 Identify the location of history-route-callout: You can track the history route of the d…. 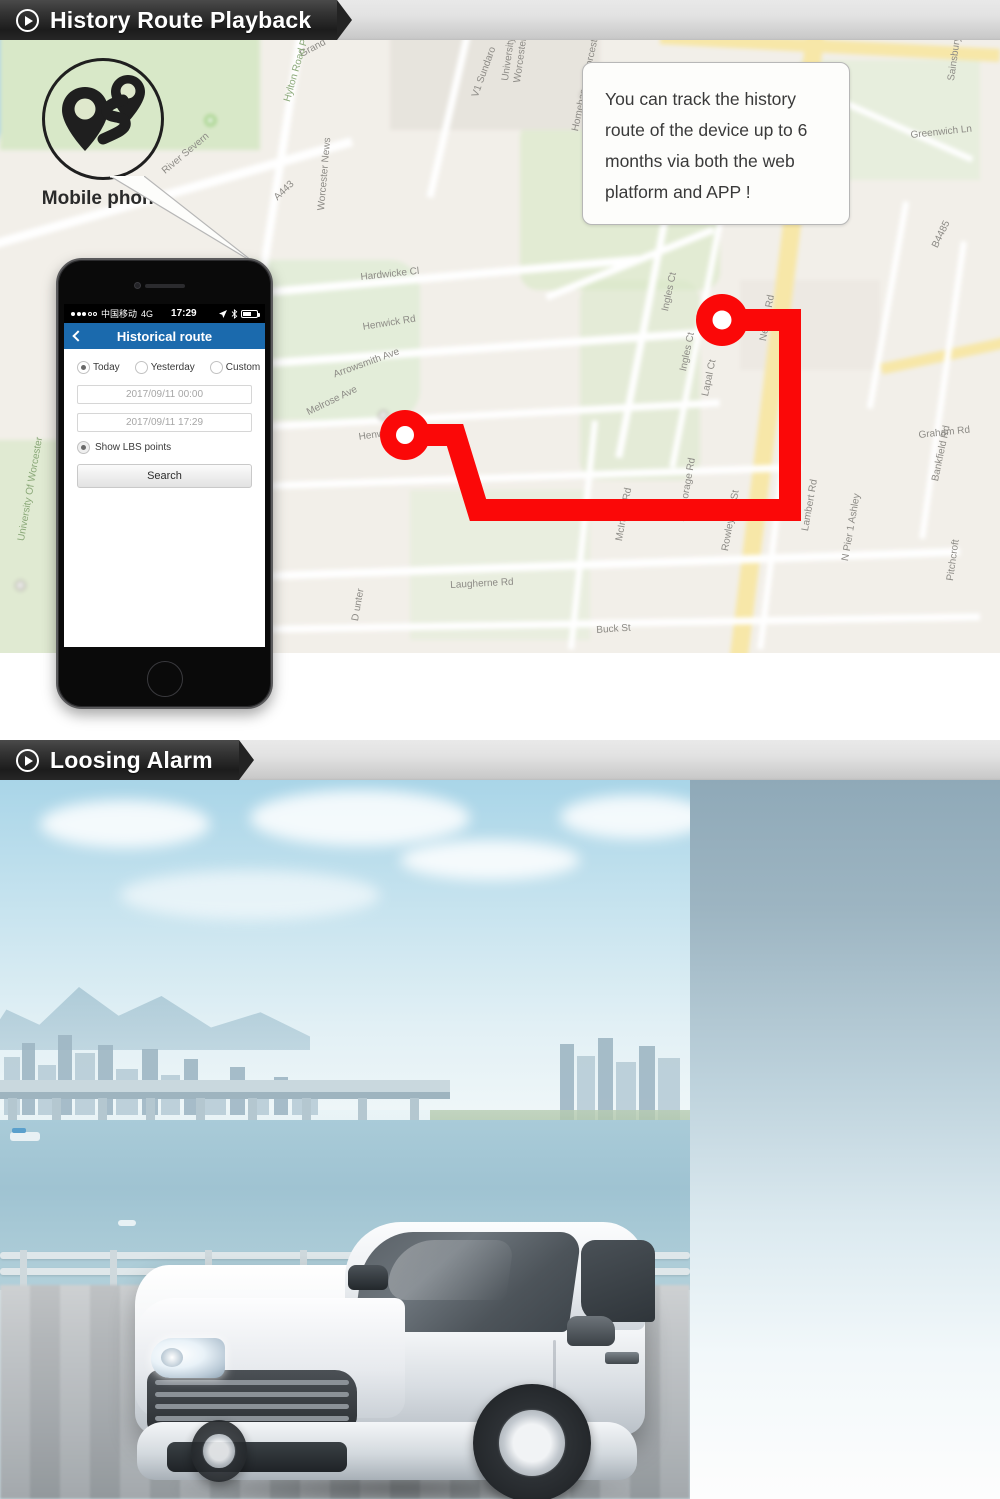
(716, 143).